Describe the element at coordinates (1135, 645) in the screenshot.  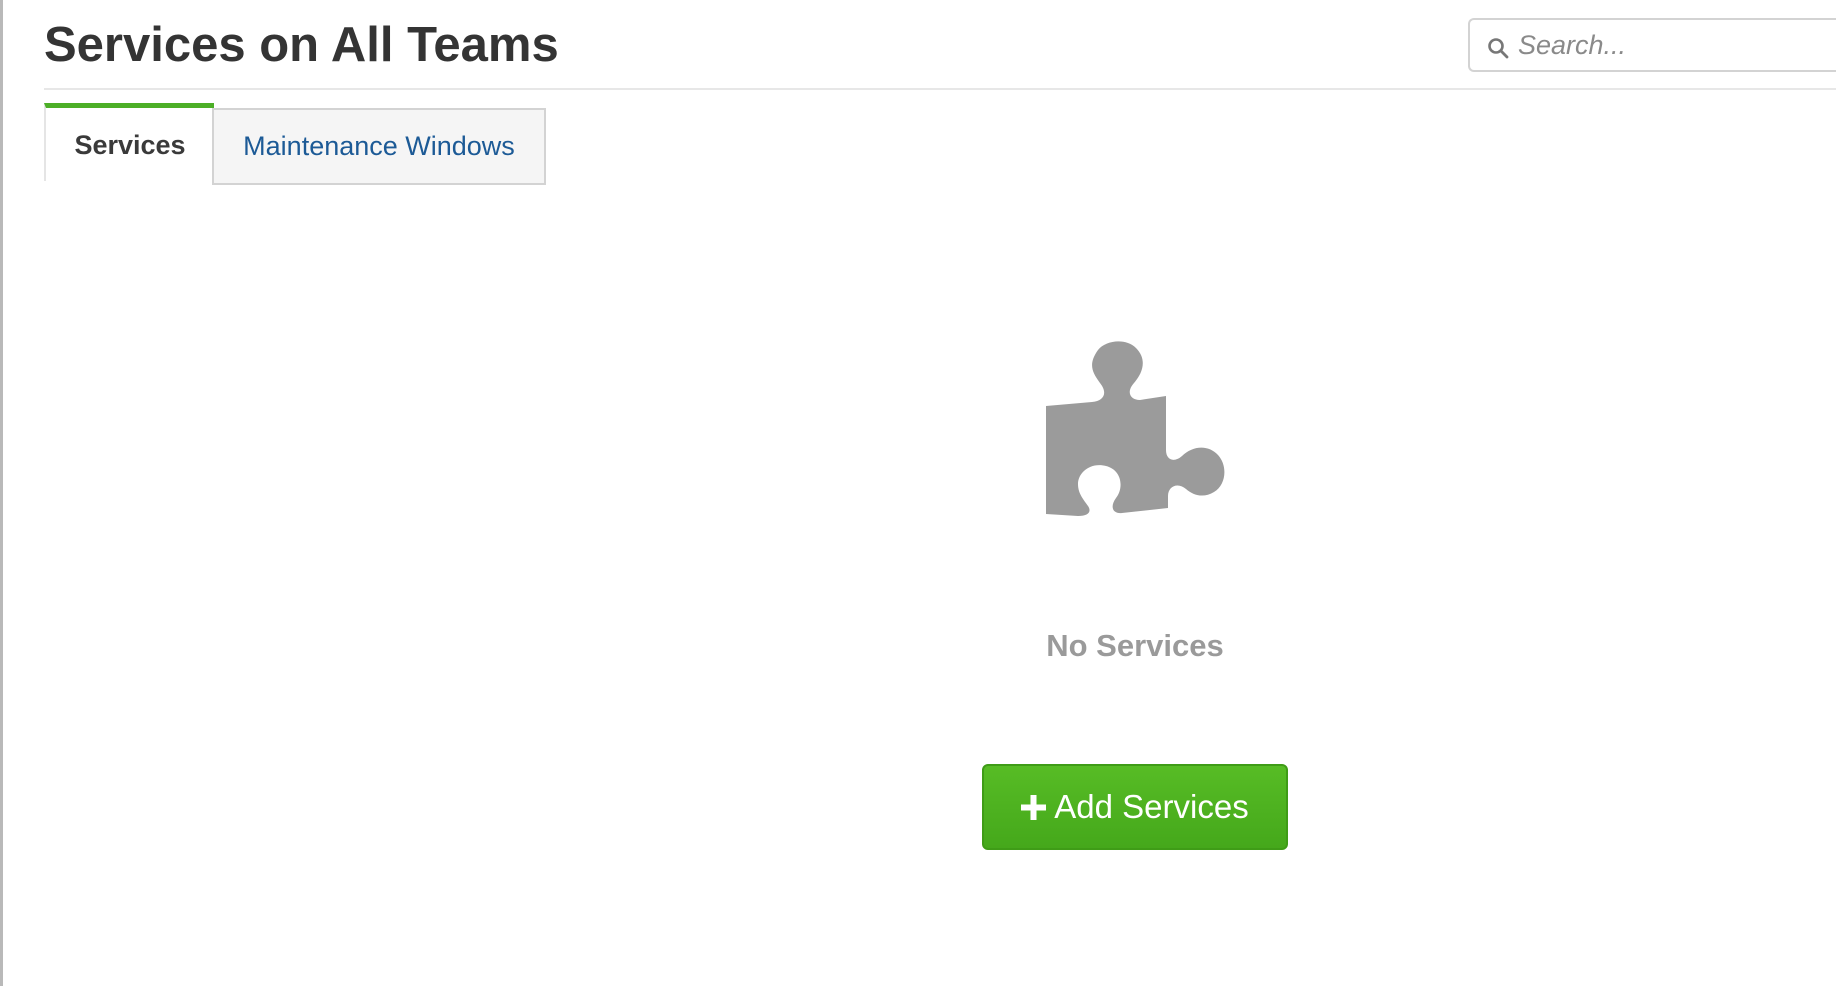
I see `empty-state-message: No Services` at that location.